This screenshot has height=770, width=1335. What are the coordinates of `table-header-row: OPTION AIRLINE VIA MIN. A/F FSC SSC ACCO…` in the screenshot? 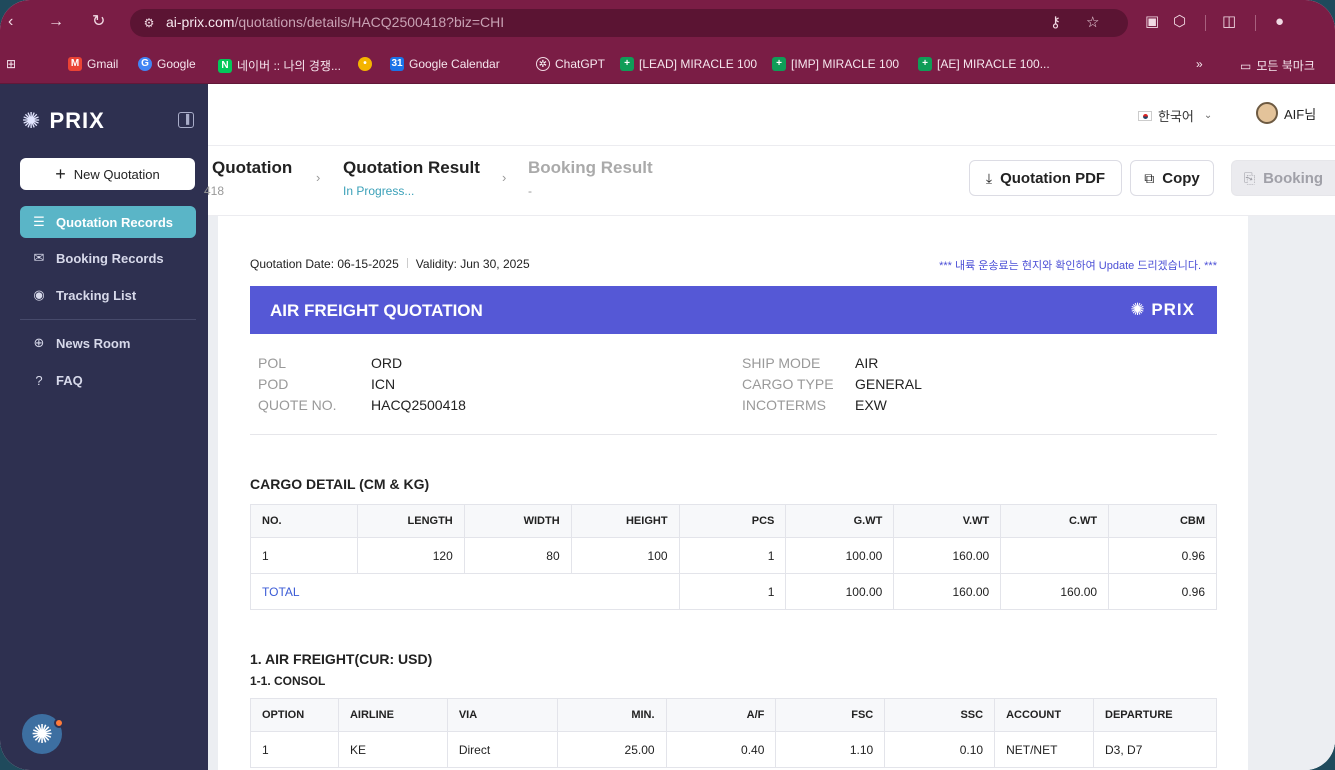 It's located at (733, 715).